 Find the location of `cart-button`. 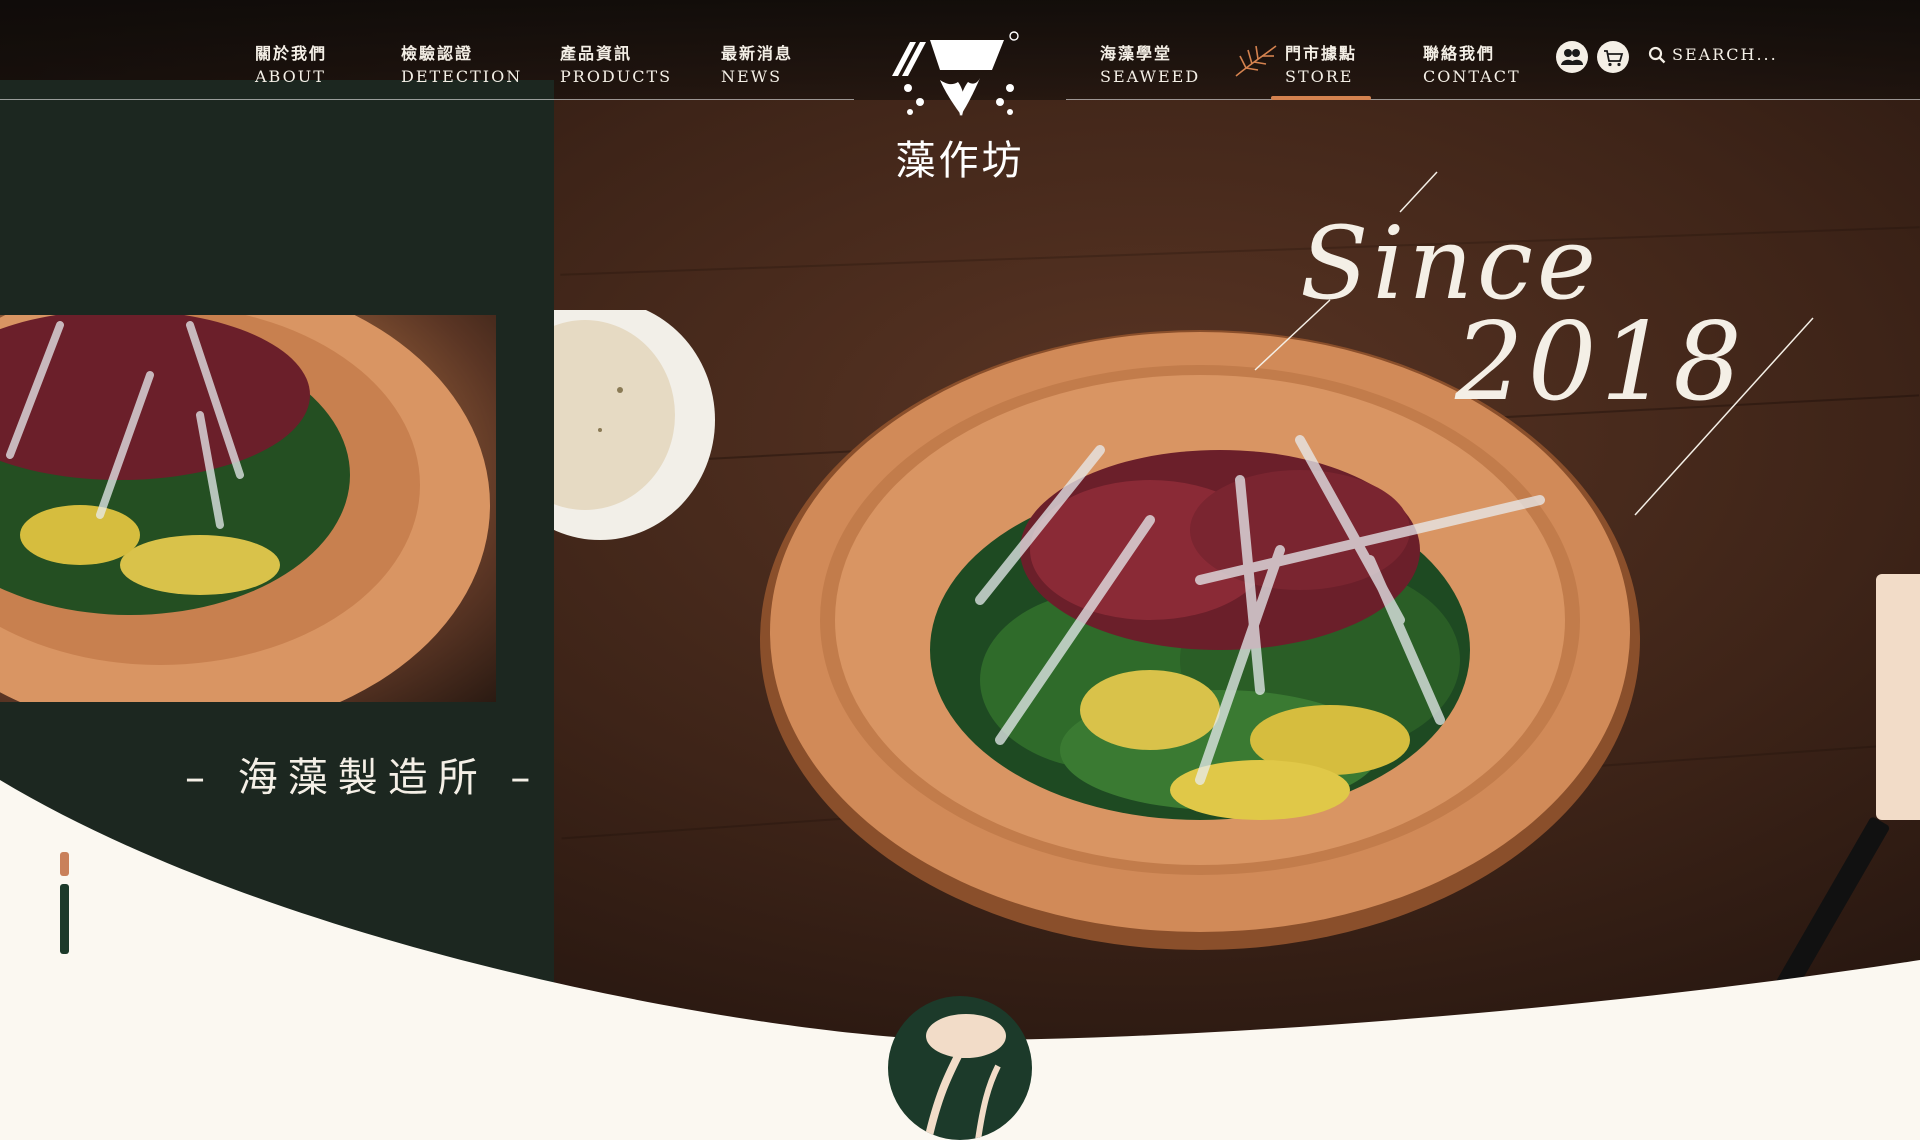

cart-button is located at coordinates (1613, 57).